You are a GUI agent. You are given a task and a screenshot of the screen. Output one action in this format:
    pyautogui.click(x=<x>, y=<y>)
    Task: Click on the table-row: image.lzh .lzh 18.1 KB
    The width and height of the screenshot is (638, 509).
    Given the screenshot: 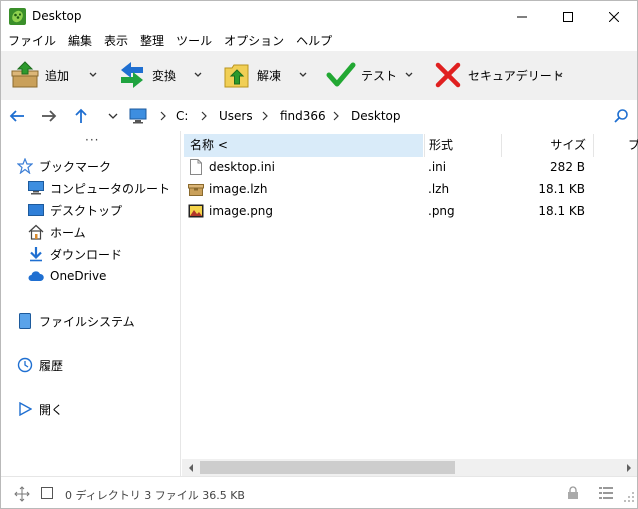 What is the action you would take?
    pyautogui.click(x=409, y=189)
    